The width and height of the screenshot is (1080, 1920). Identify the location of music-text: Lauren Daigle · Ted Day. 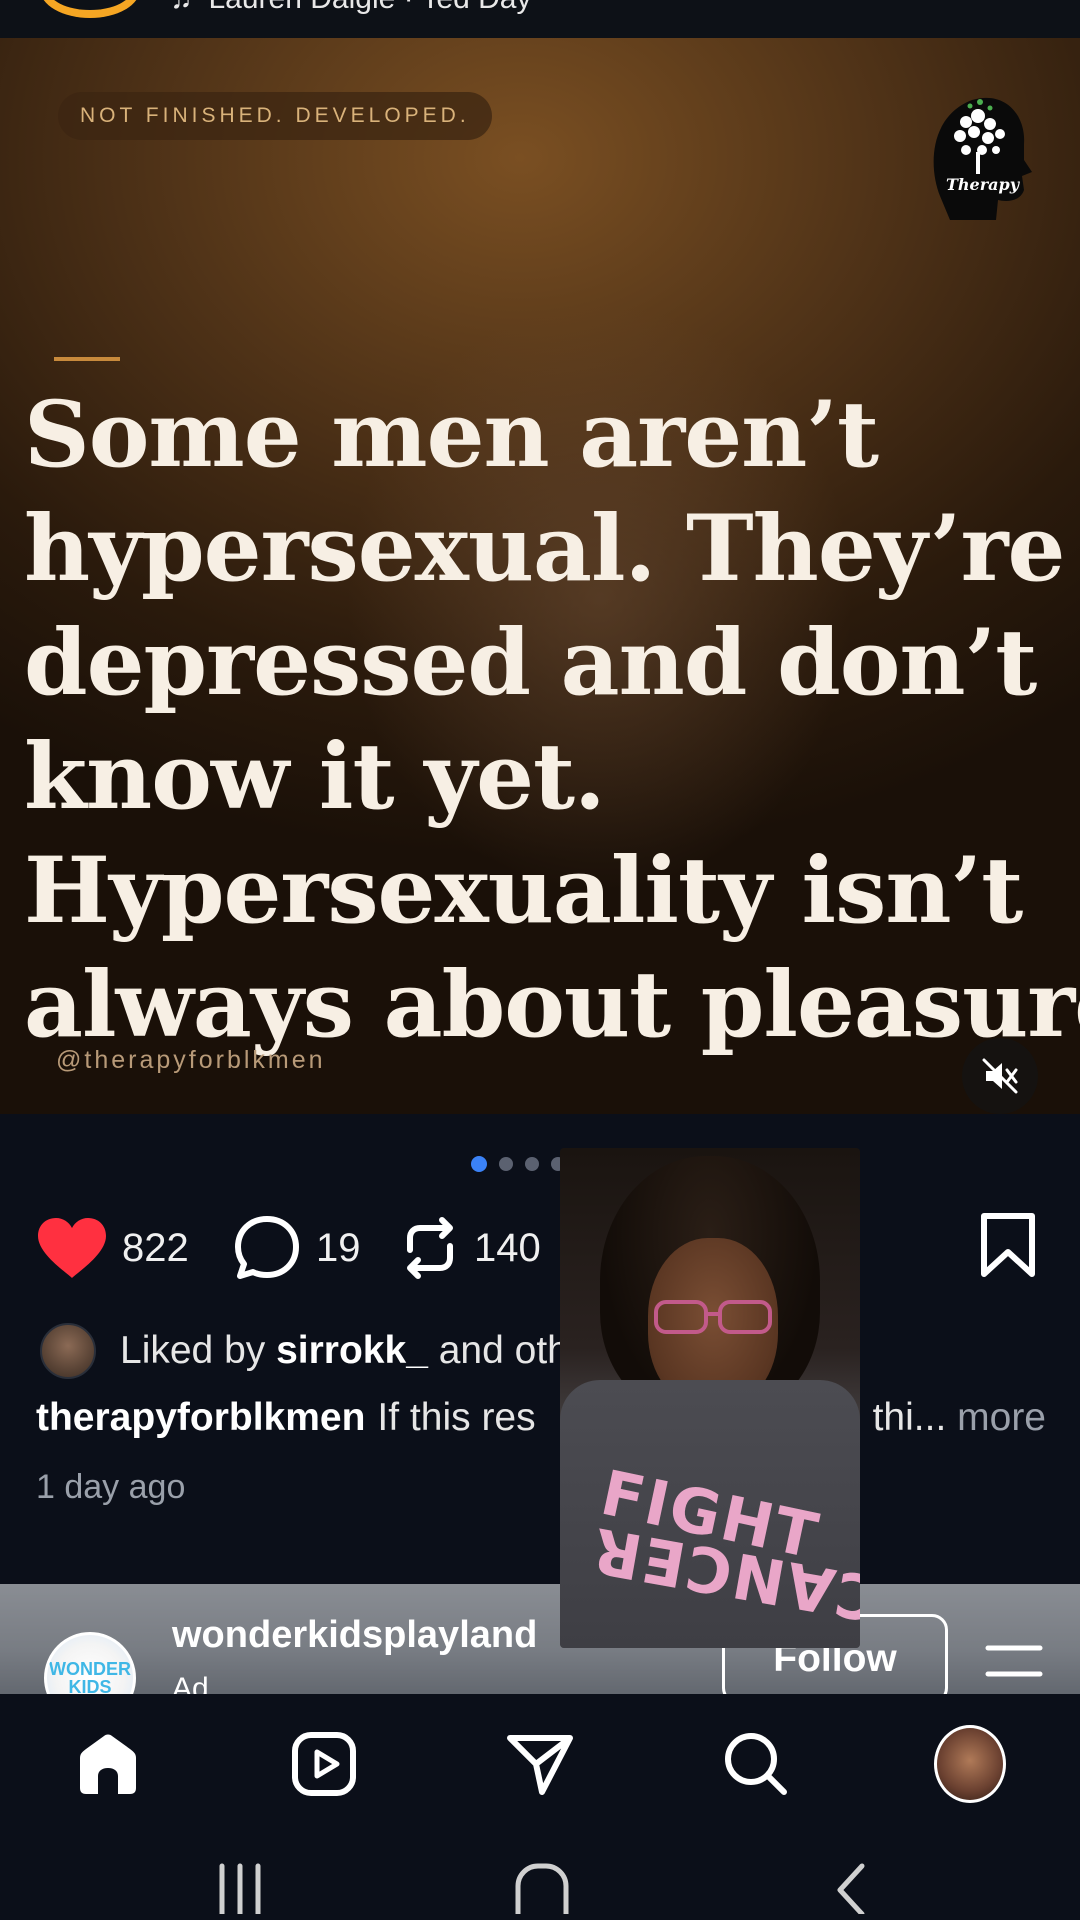
(370, 7).